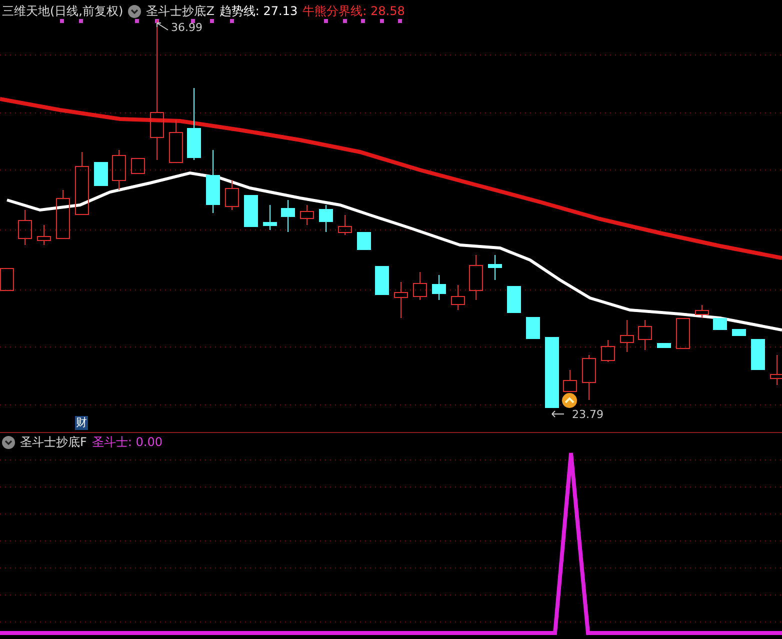 The width and height of the screenshot is (782, 639). Describe the element at coordinates (258, 11) in the screenshot. I see `indicator-value: 趋势线: 27.13` at that location.